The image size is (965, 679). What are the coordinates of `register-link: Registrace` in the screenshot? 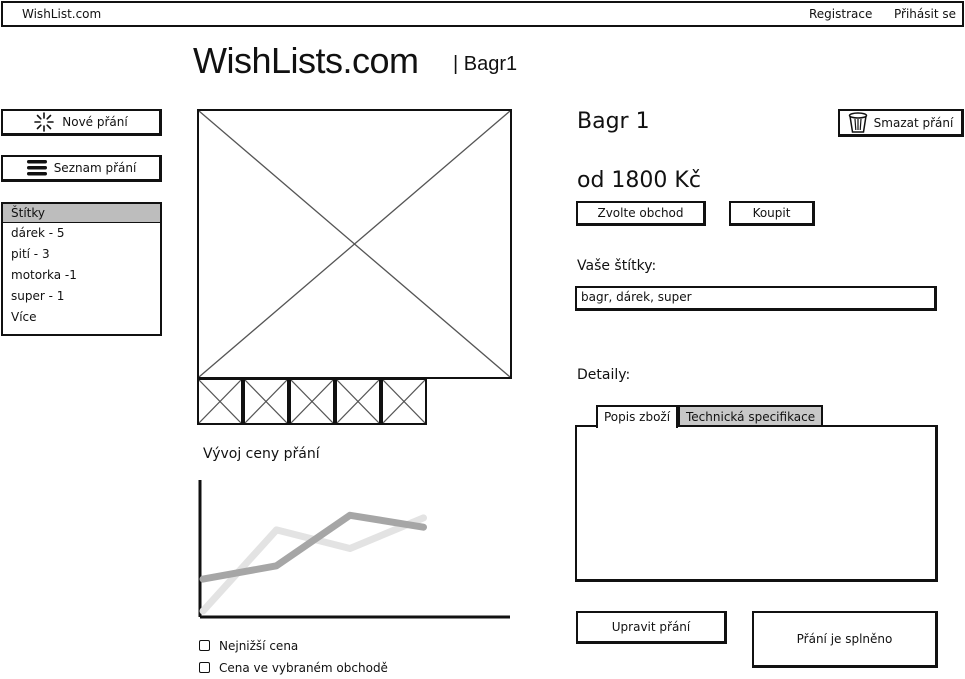 It's located at (840, 14).